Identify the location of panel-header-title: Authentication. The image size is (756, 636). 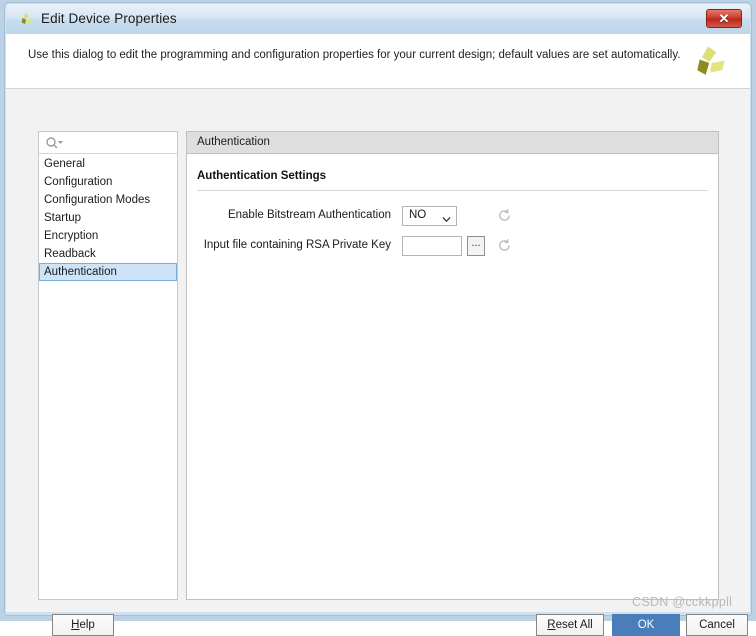
(233, 142).